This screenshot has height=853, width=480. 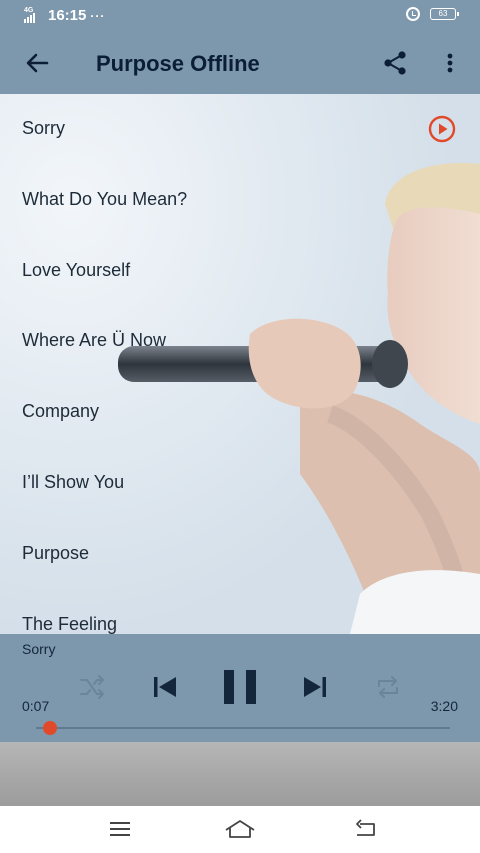 I want to click on song-title: The Feeling, so click(x=70, y=623).